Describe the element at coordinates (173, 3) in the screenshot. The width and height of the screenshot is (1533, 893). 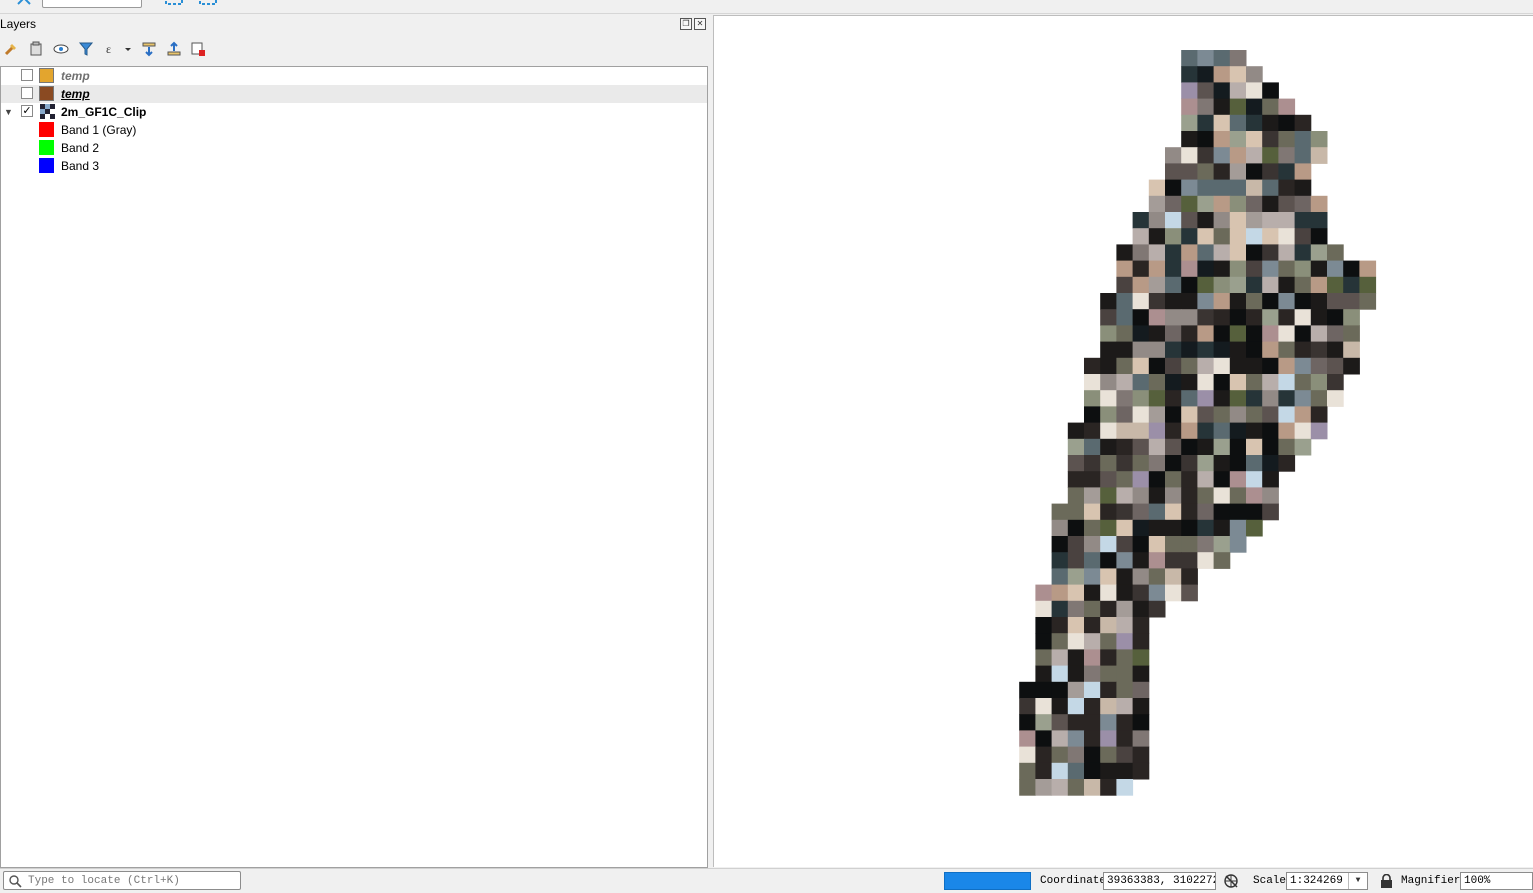
I see `select-feature-icon` at that location.